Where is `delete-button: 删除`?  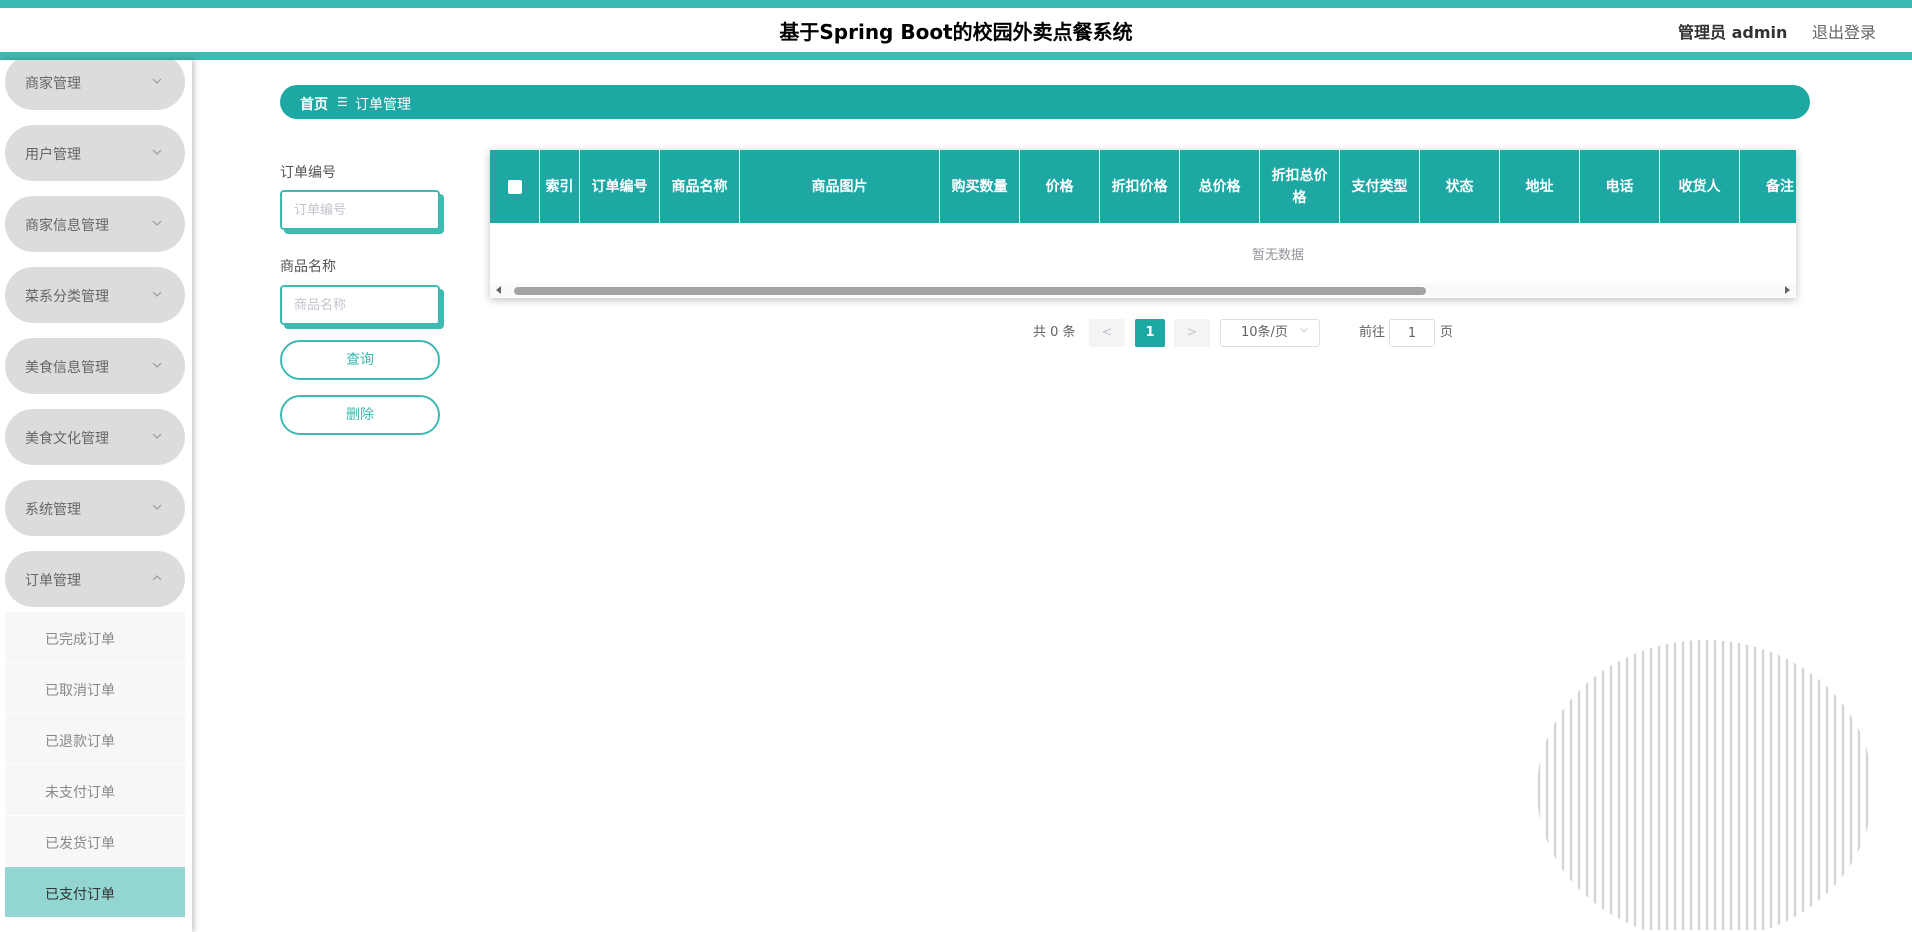
delete-button: 删除 is located at coordinates (360, 415).